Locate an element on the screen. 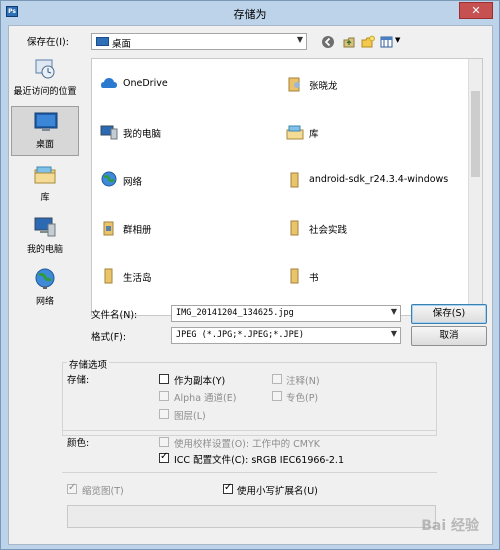  store-label: 存储: is located at coordinates (78, 380).